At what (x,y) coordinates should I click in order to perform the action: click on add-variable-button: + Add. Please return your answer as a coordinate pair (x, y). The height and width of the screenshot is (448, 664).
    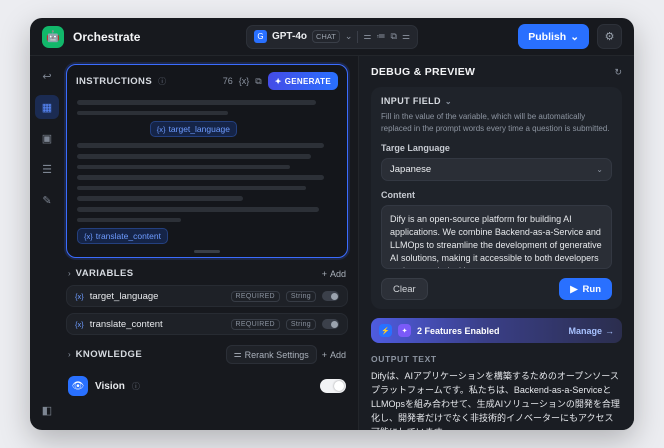
    Looking at the image, I should click on (334, 274).